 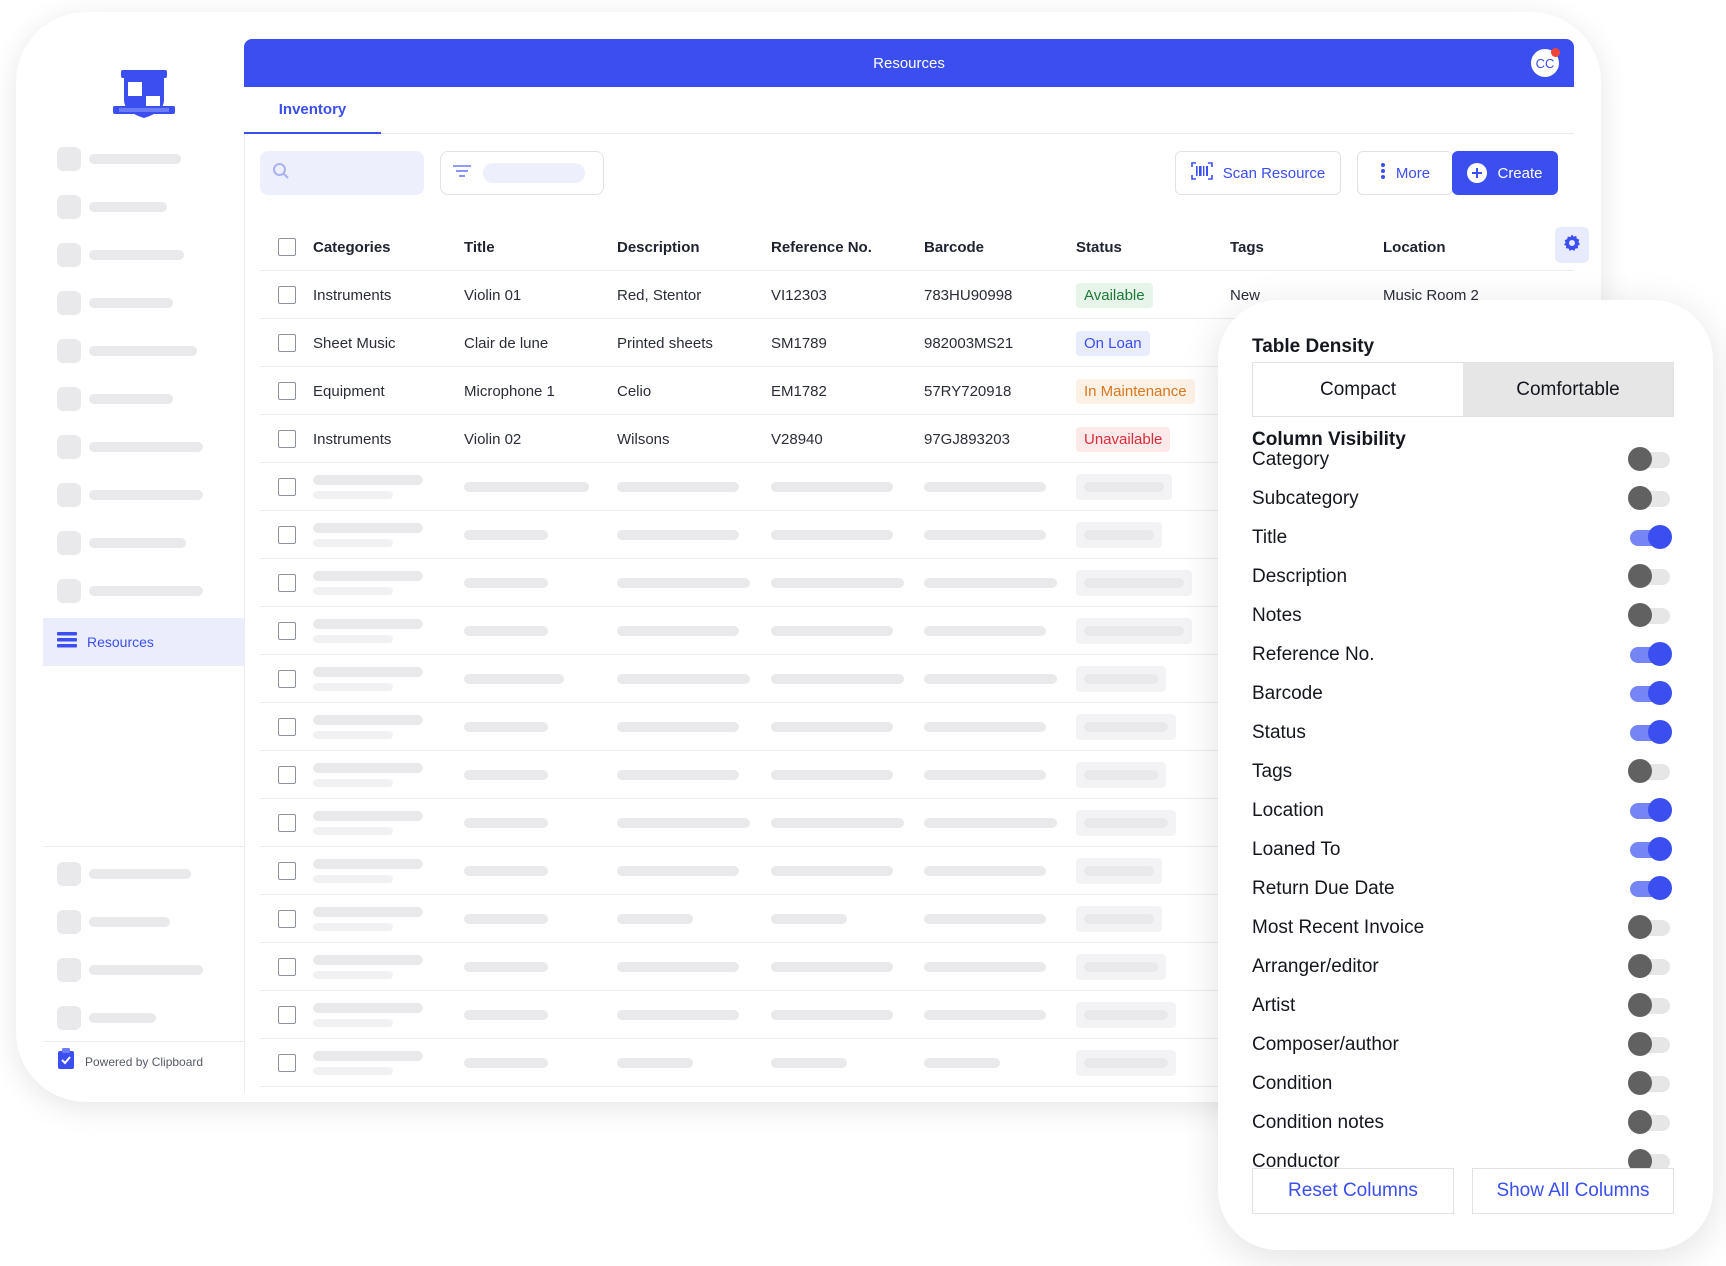 What do you see at coordinates (1463, 1006) in the screenshot?
I see `column-visibility-row: Artist` at bounding box center [1463, 1006].